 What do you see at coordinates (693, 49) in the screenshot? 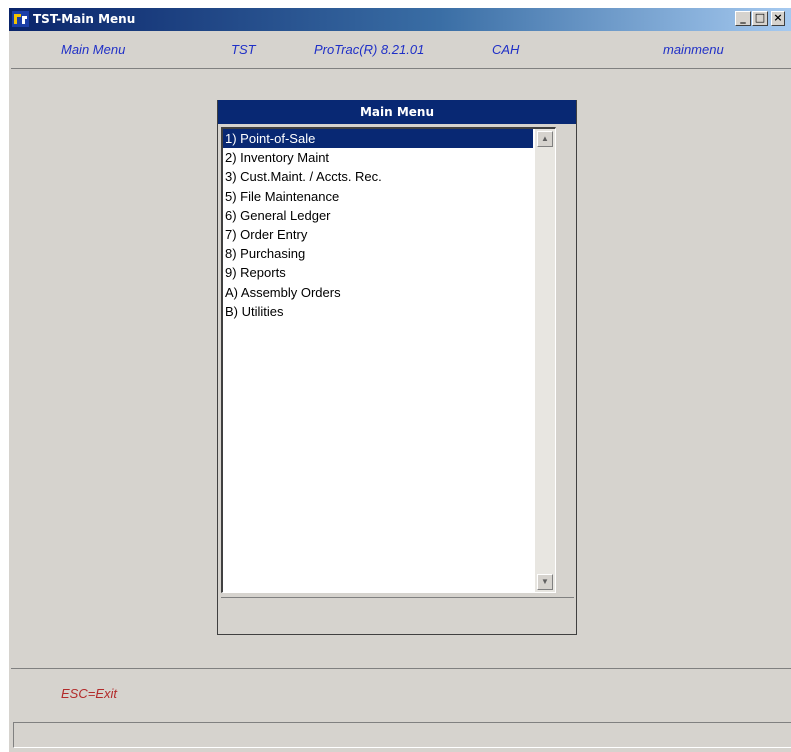
I see `program-name: mainmenu` at bounding box center [693, 49].